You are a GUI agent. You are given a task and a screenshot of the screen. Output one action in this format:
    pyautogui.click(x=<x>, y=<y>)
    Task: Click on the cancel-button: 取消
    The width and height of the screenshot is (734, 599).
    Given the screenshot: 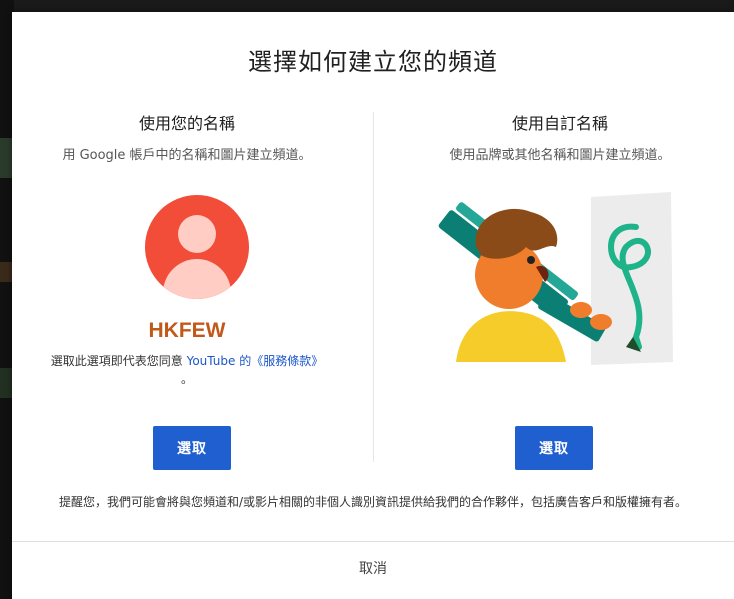 What is the action you would take?
    pyautogui.click(x=373, y=568)
    